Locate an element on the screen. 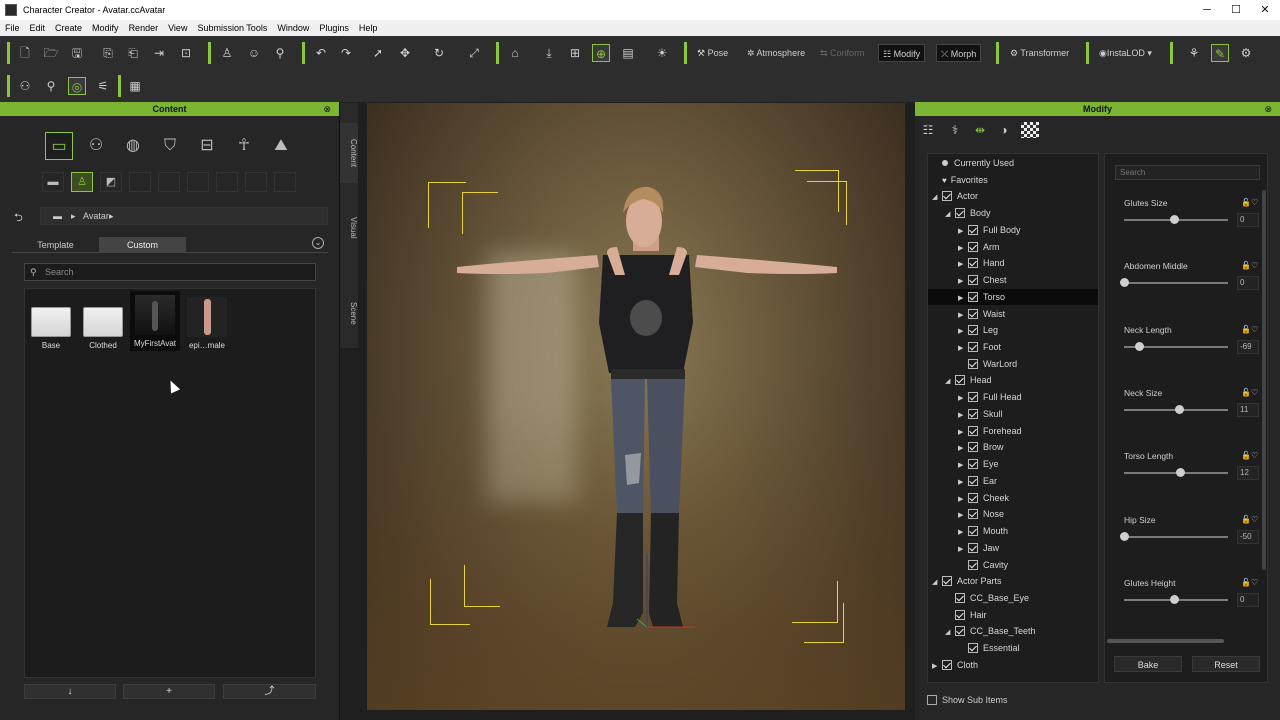  tree-item: ▶ Foot is located at coordinates (979, 347).